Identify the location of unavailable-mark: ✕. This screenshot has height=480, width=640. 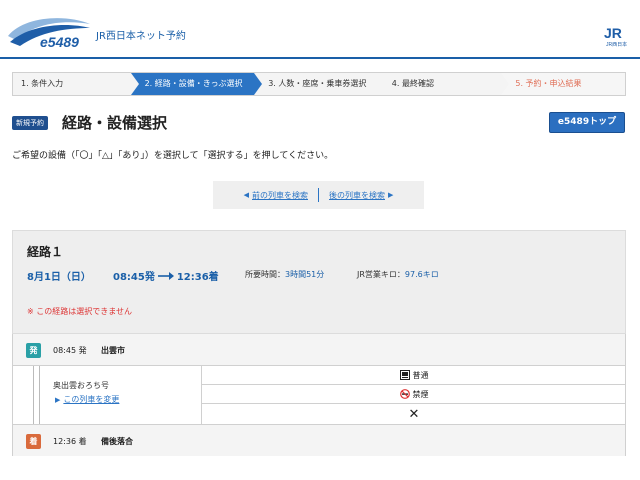
(414, 414).